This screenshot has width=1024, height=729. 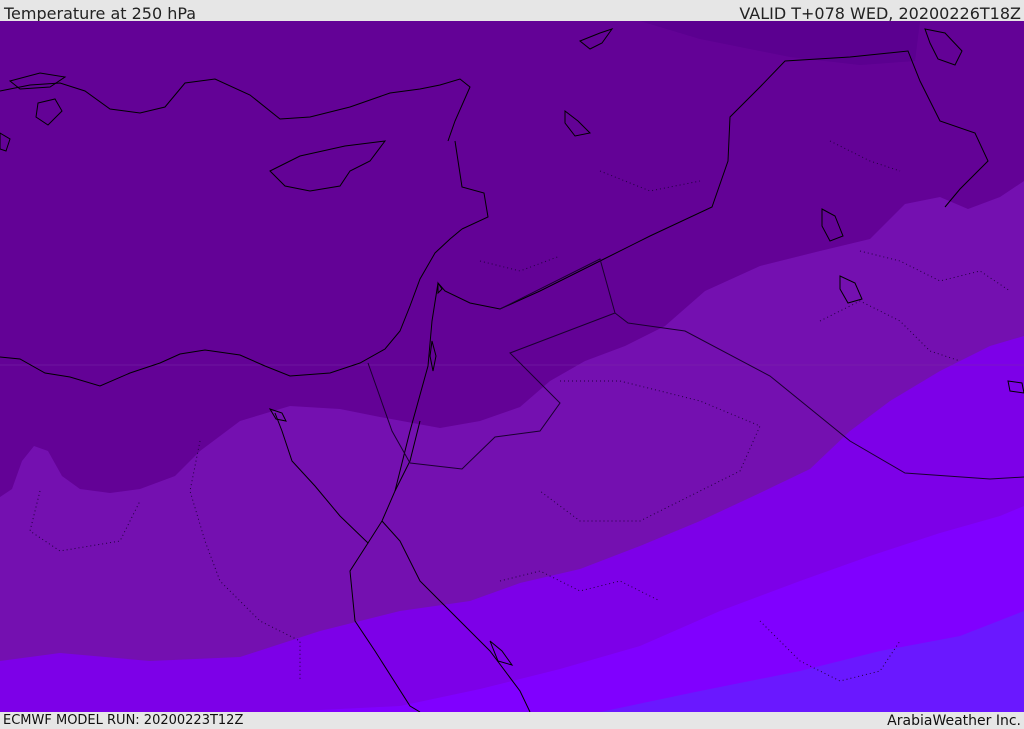 What do you see at coordinates (123, 720) in the screenshot?
I see `model-run-label: ECMWF MODEL RUN: 20200223T12Z` at bounding box center [123, 720].